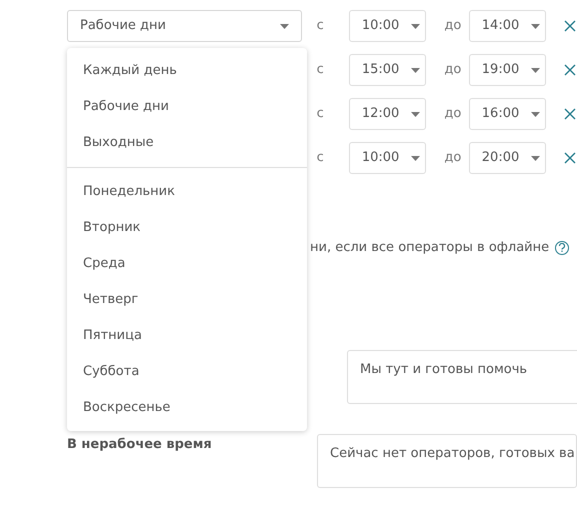  What do you see at coordinates (430, 248) in the screenshot?
I see `offline-option-label: ни, если все операторы в офлайне` at bounding box center [430, 248].